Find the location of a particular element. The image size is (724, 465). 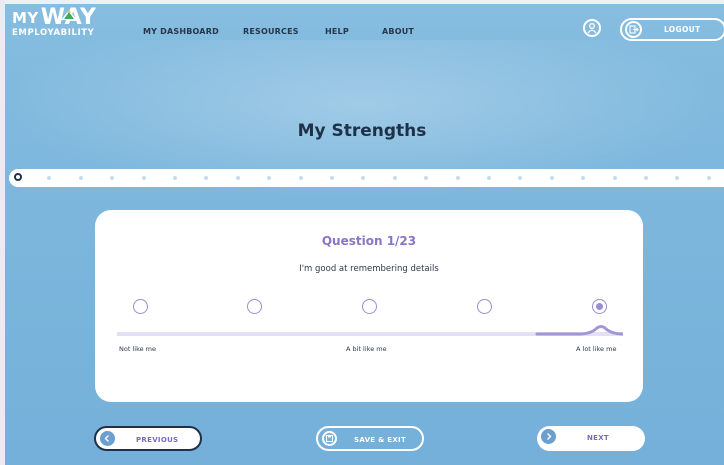

question-progress-bar is located at coordinates (366, 178).